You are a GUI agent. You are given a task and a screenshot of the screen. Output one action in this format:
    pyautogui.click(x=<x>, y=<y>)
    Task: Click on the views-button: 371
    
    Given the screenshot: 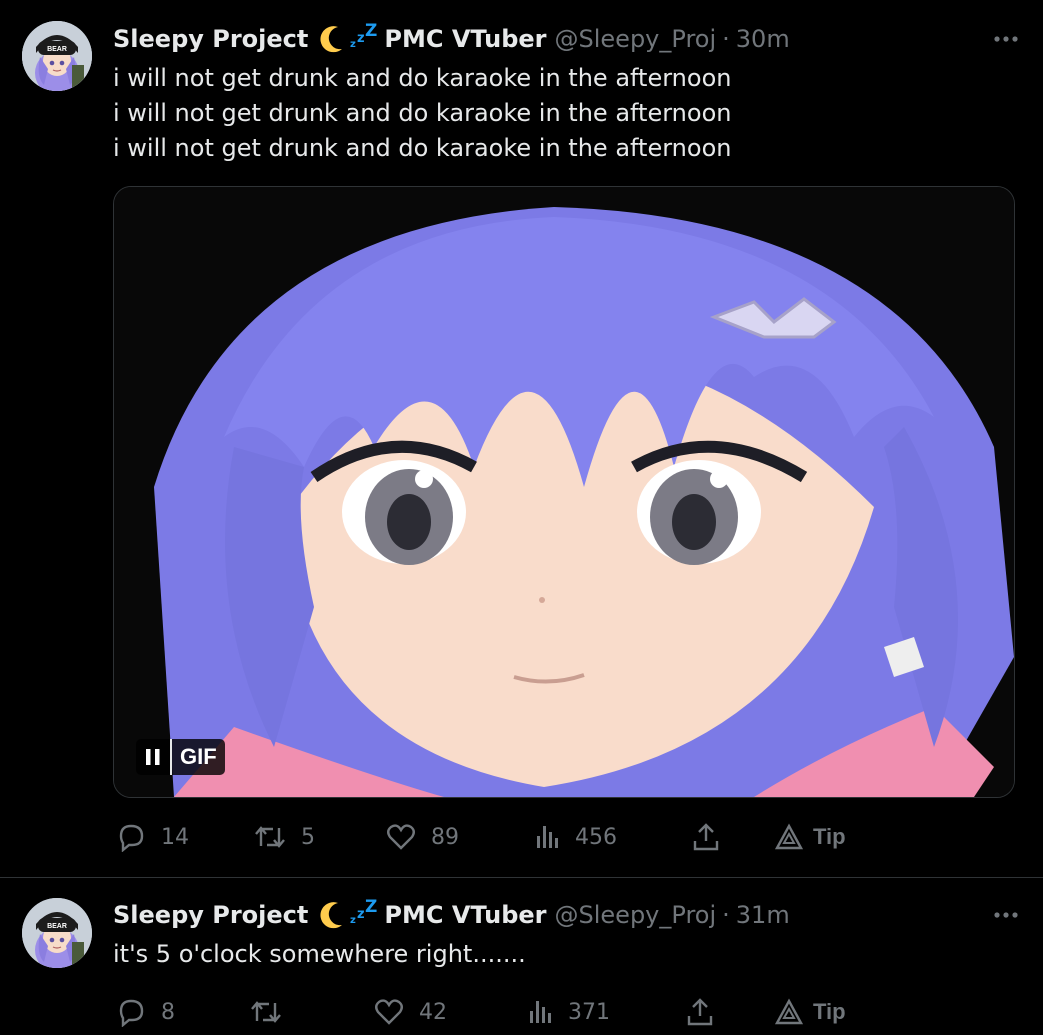 What is the action you would take?
    pyautogui.click(x=569, y=1012)
    